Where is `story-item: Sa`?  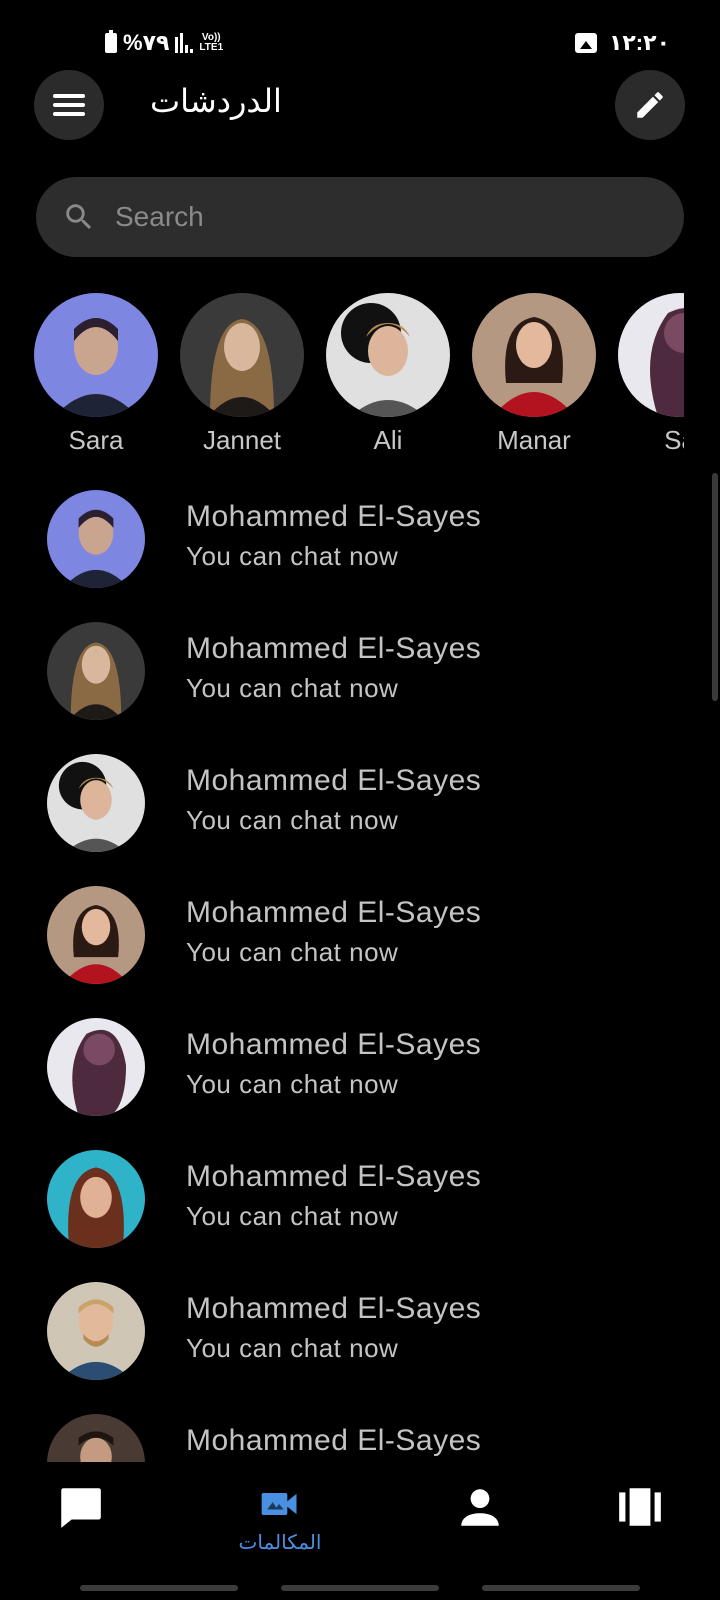
story-item: Sa is located at coordinates (651, 374).